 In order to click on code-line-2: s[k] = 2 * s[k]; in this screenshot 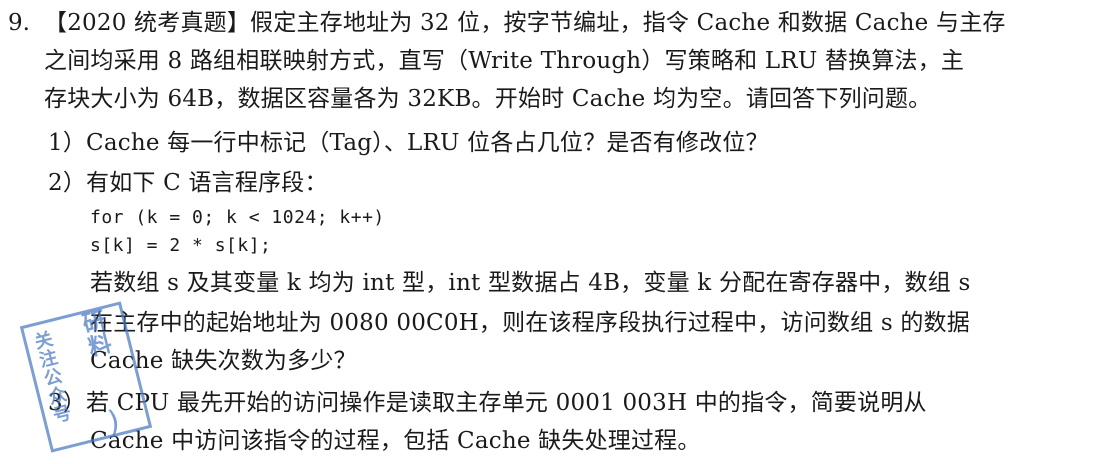, I will do `click(181, 245)`.